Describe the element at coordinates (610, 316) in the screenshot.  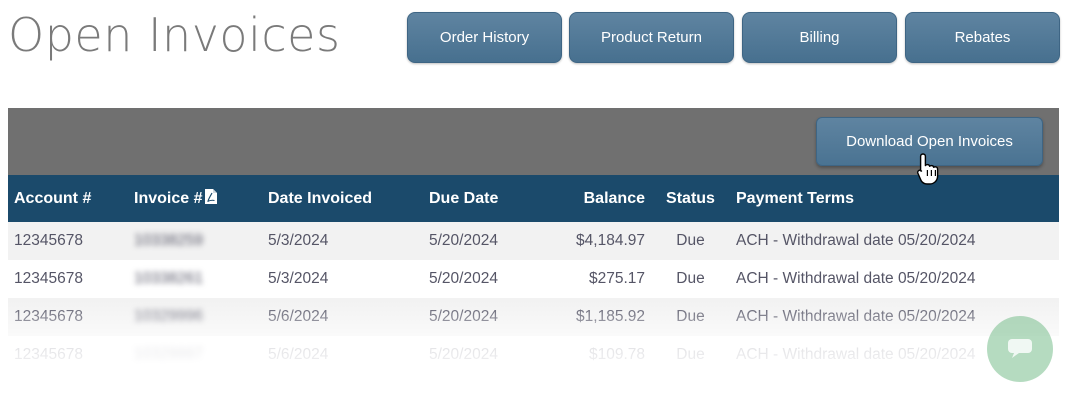
I see `cell-balance: $1,185.92` at that location.